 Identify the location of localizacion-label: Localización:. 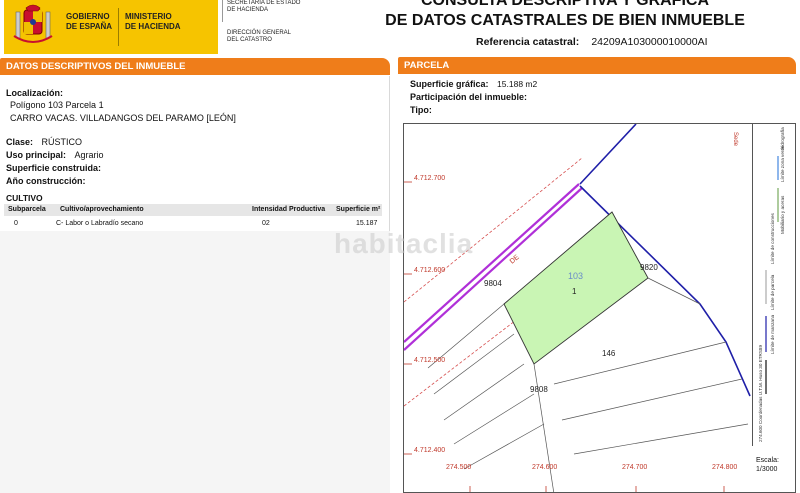
(35, 93).